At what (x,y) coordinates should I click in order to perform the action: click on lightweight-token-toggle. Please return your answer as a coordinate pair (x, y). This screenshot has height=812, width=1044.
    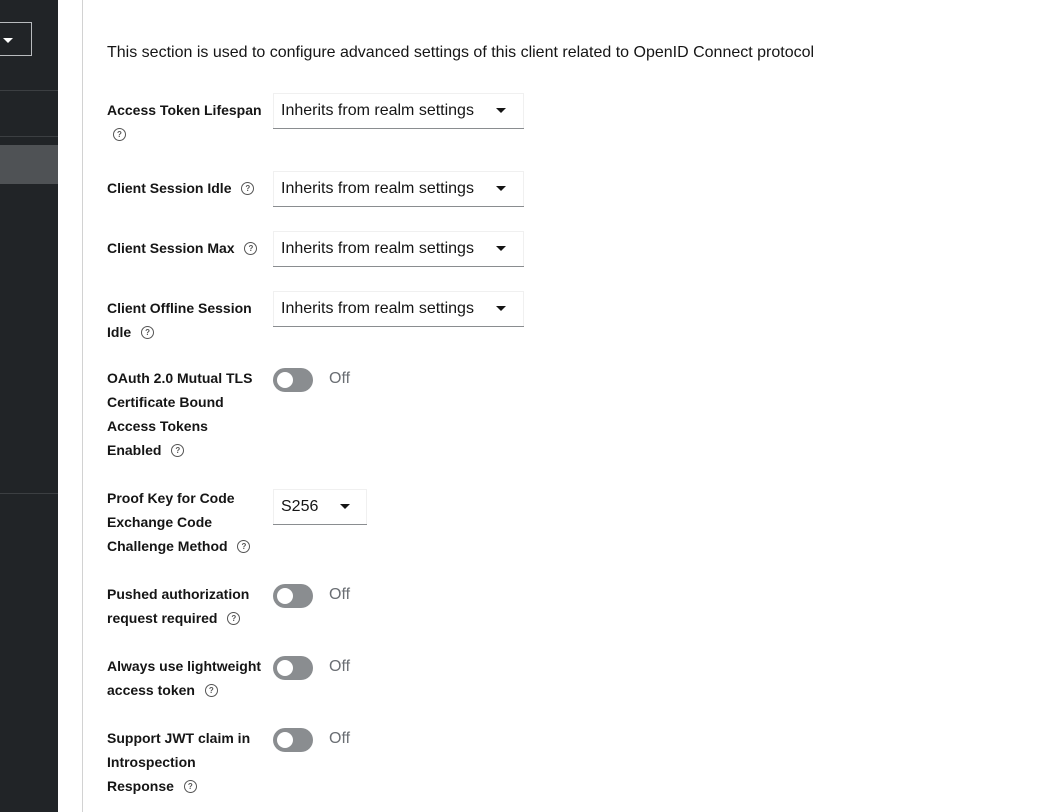
    Looking at the image, I should click on (293, 668).